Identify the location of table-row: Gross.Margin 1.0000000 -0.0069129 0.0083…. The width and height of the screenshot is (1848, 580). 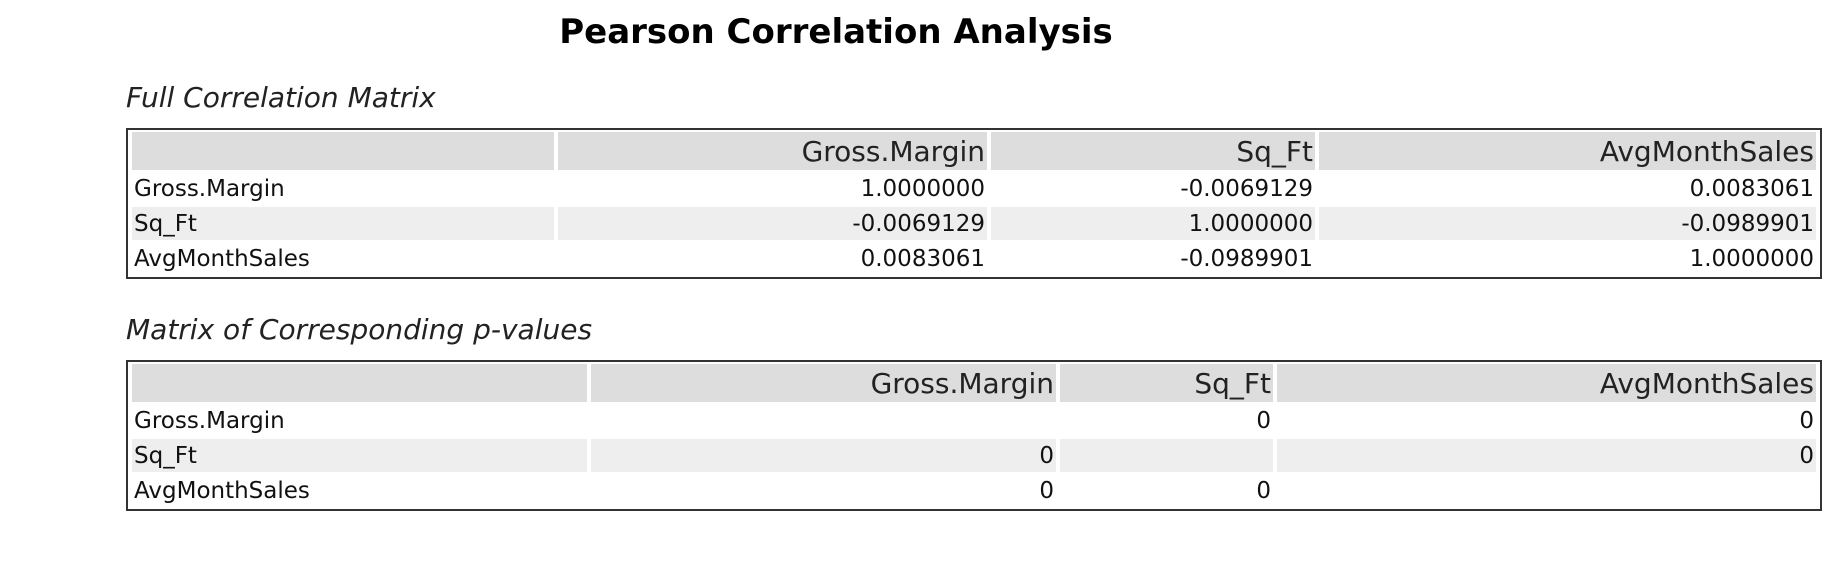
(974, 188).